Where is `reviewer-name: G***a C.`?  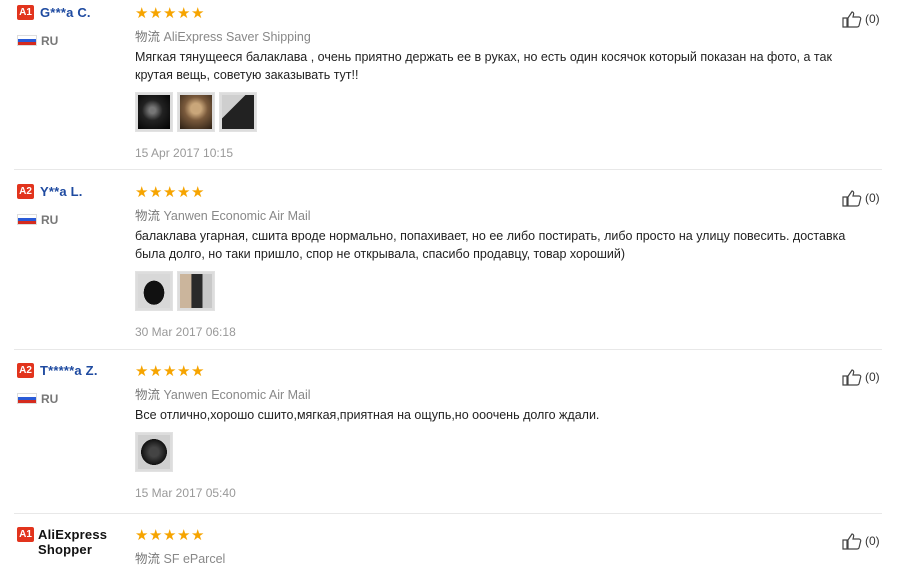 reviewer-name: G***a C. is located at coordinates (65, 12).